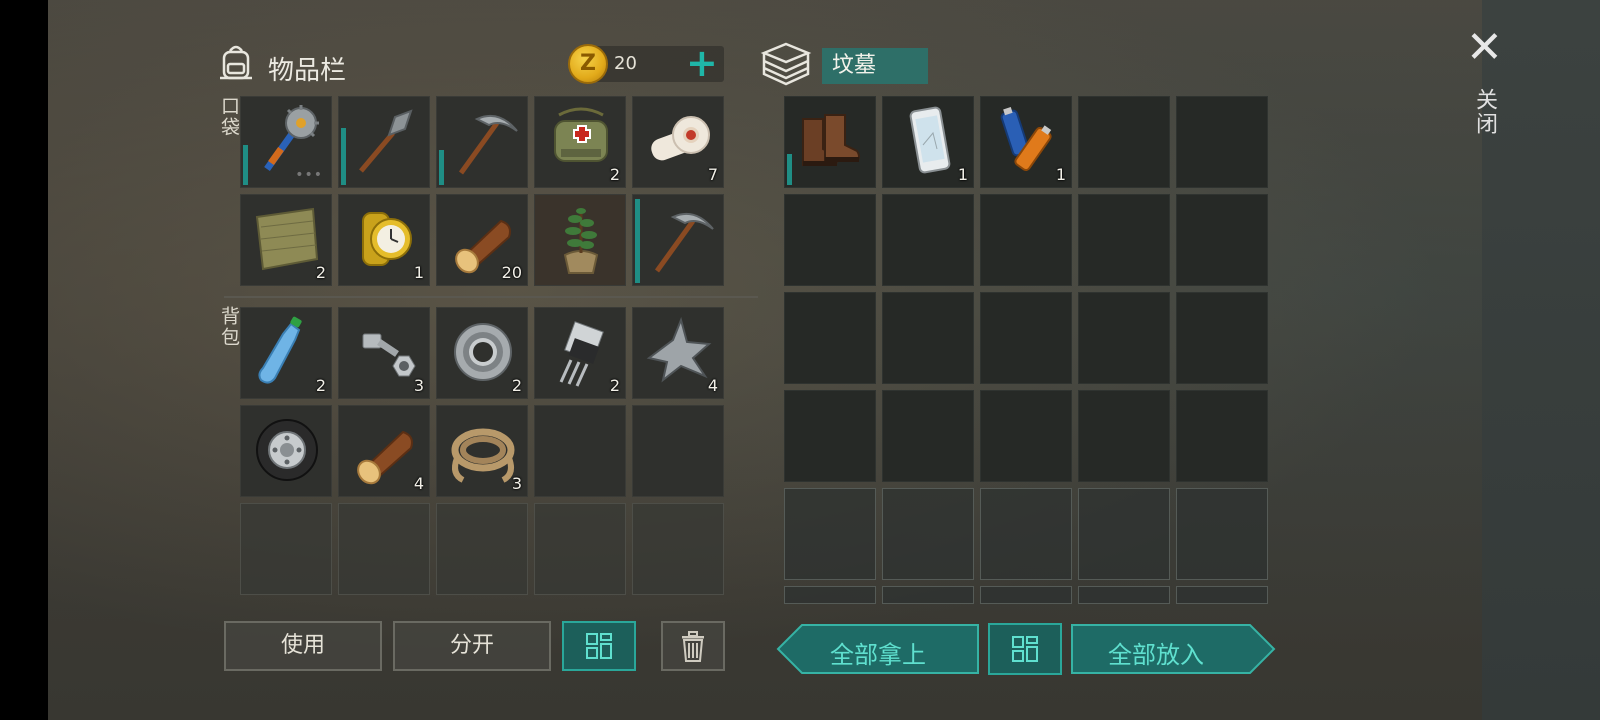 The width and height of the screenshot is (1600, 720). I want to click on first-aid-bag-icon, so click(581, 141).